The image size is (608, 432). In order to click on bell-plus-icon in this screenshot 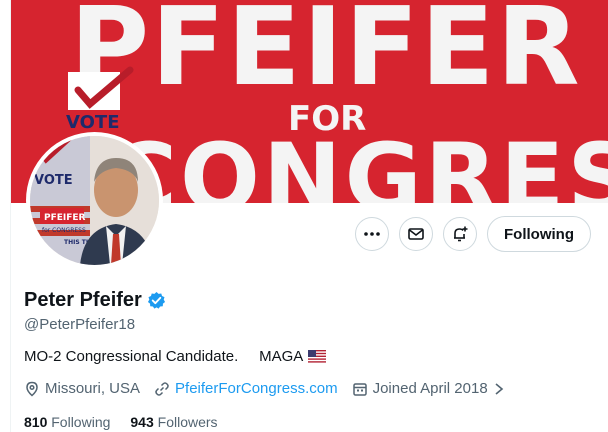, I will do `click(461, 234)`.